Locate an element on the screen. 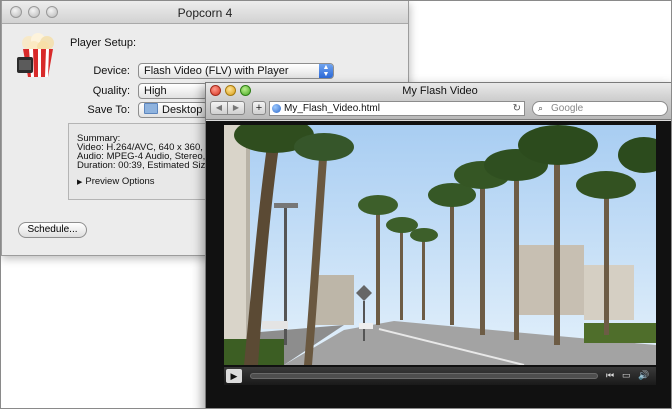  browser-toolbar: ◀ ▶ + My_Flash_Video.html ↻ ⌕ Google is located at coordinates (438, 109).